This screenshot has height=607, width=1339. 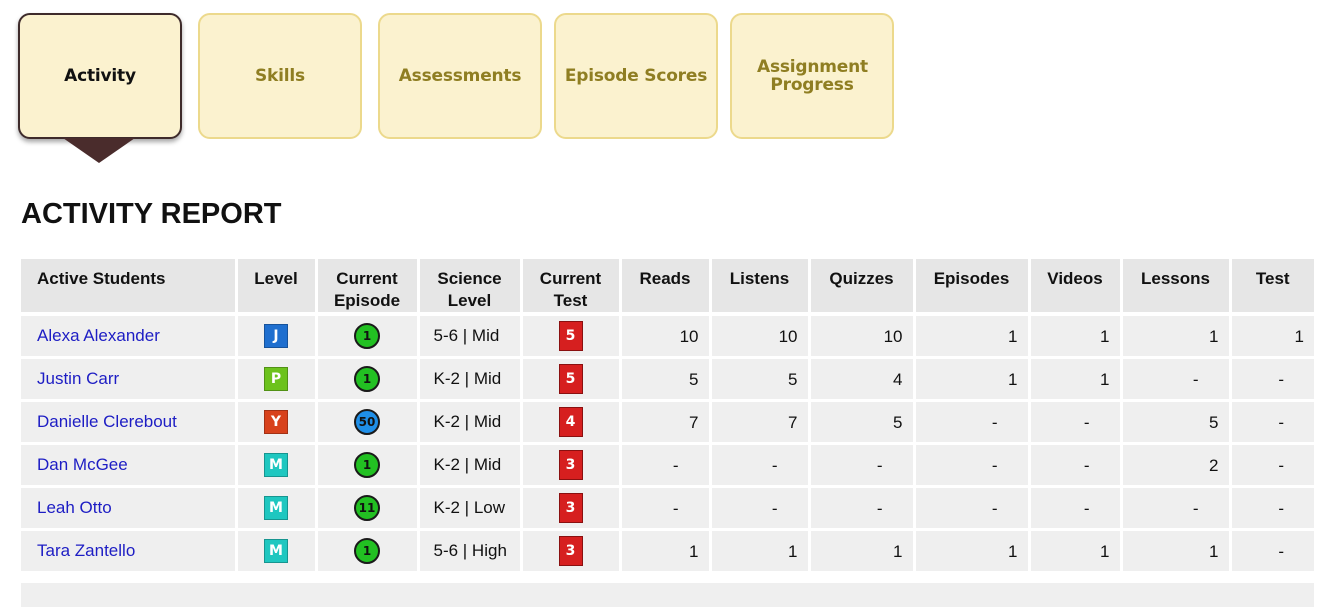 What do you see at coordinates (667, 595) in the screenshot?
I see `table-footer-row` at bounding box center [667, 595].